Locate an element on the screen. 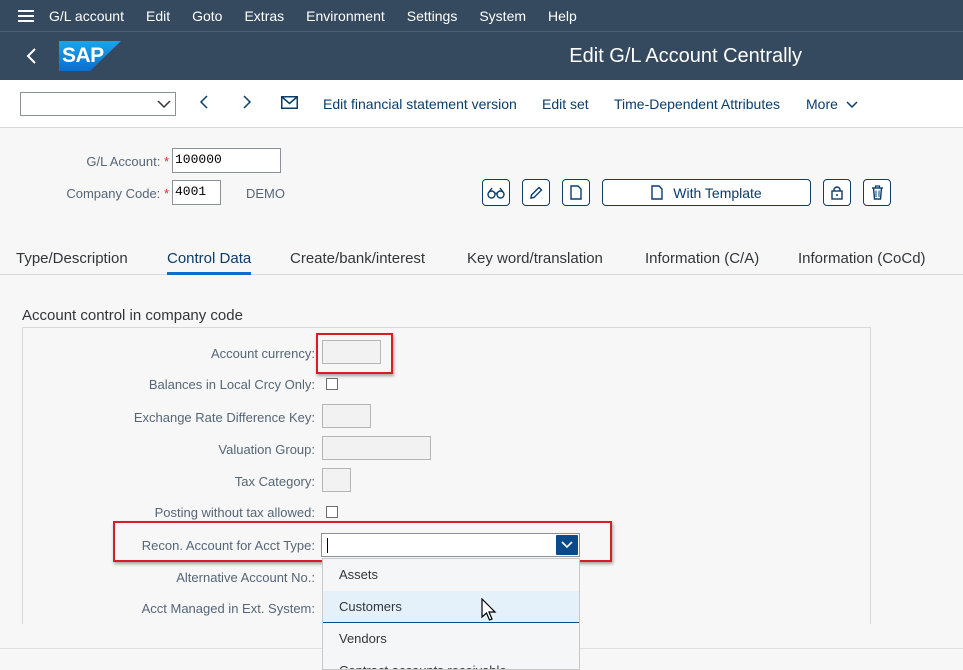  menu-goto: Goto is located at coordinates (207, 16).